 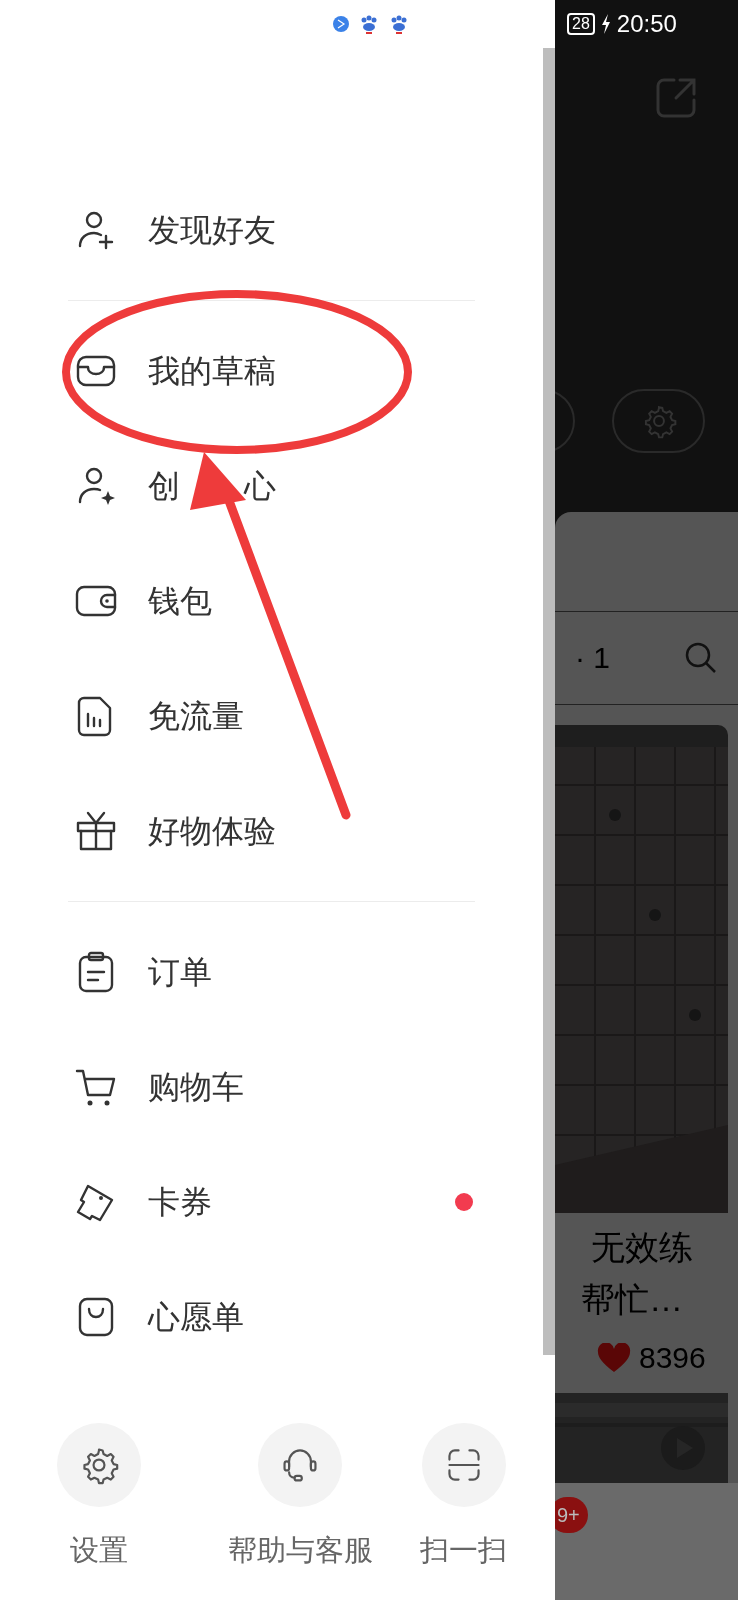 What do you see at coordinates (271, 715) in the screenshot?
I see `menu-item: 免流量` at bounding box center [271, 715].